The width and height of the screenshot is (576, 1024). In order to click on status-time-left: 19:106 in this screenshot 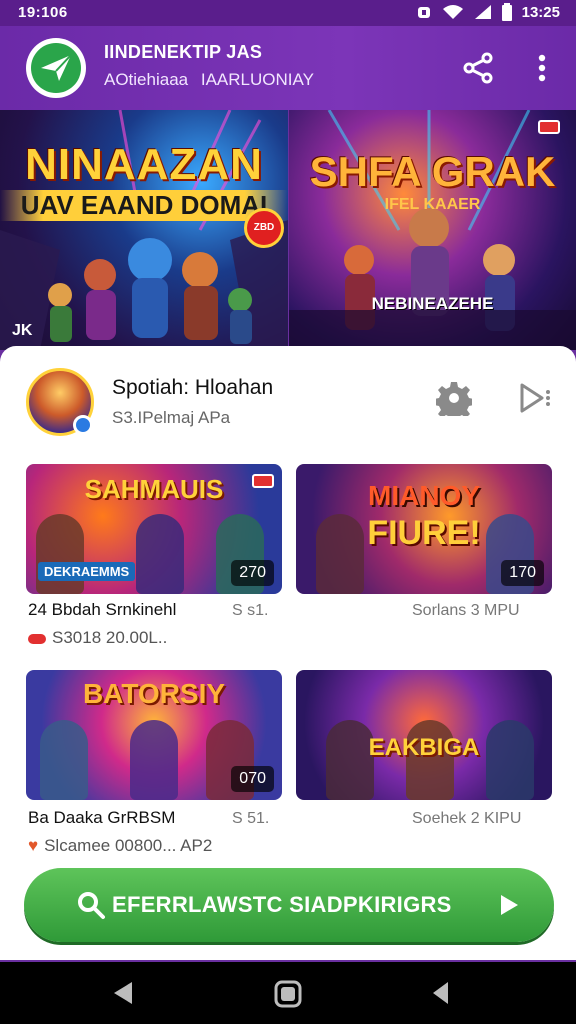, I will do `click(43, 12)`.